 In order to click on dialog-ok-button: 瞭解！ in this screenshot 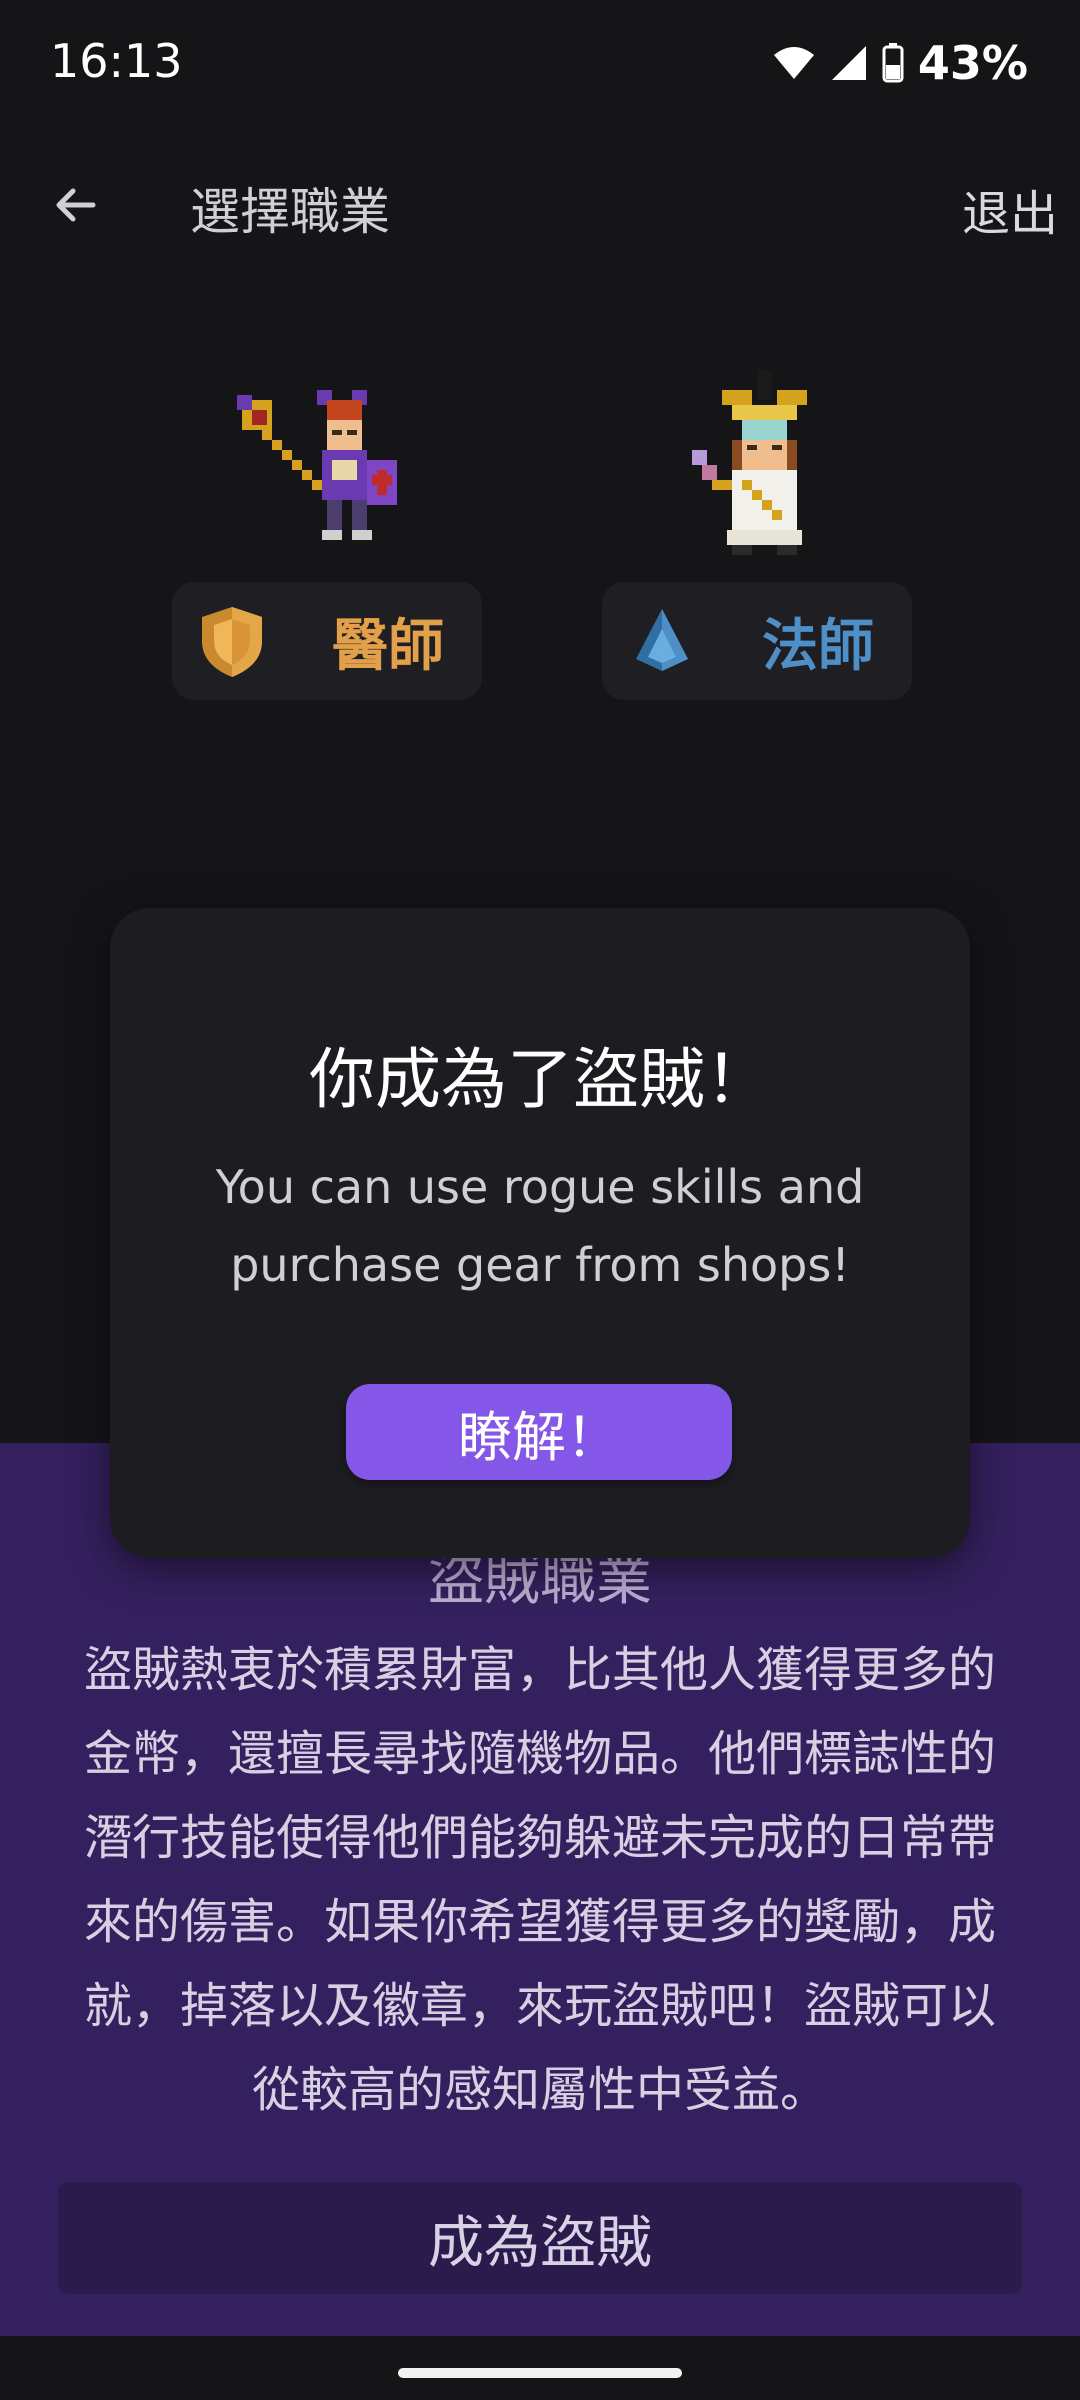, I will do `click(539, 1432)`.